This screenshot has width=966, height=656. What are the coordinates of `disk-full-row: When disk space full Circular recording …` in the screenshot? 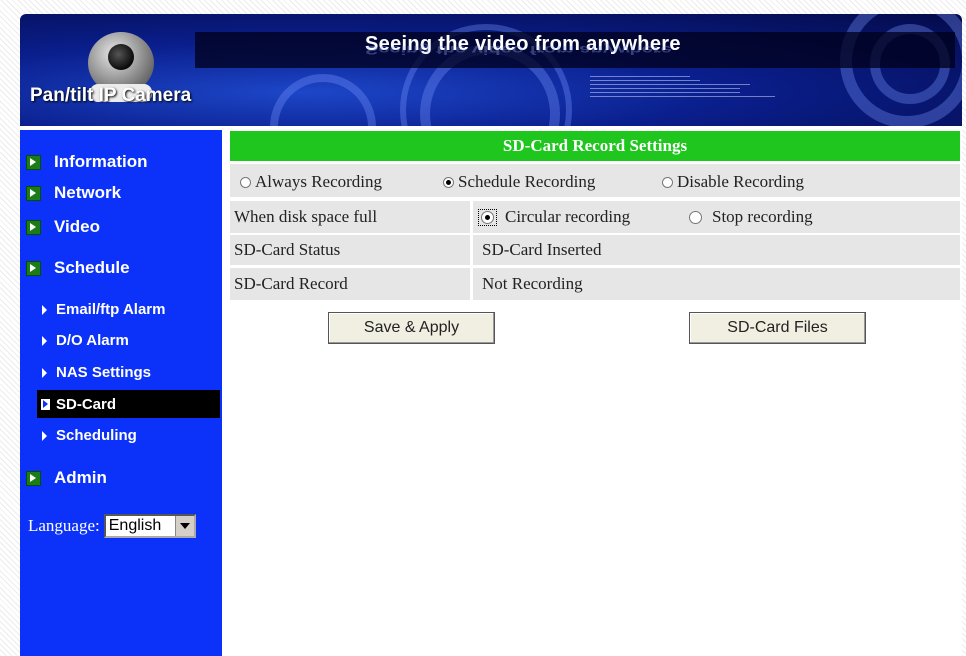 It's located at (595, 217).